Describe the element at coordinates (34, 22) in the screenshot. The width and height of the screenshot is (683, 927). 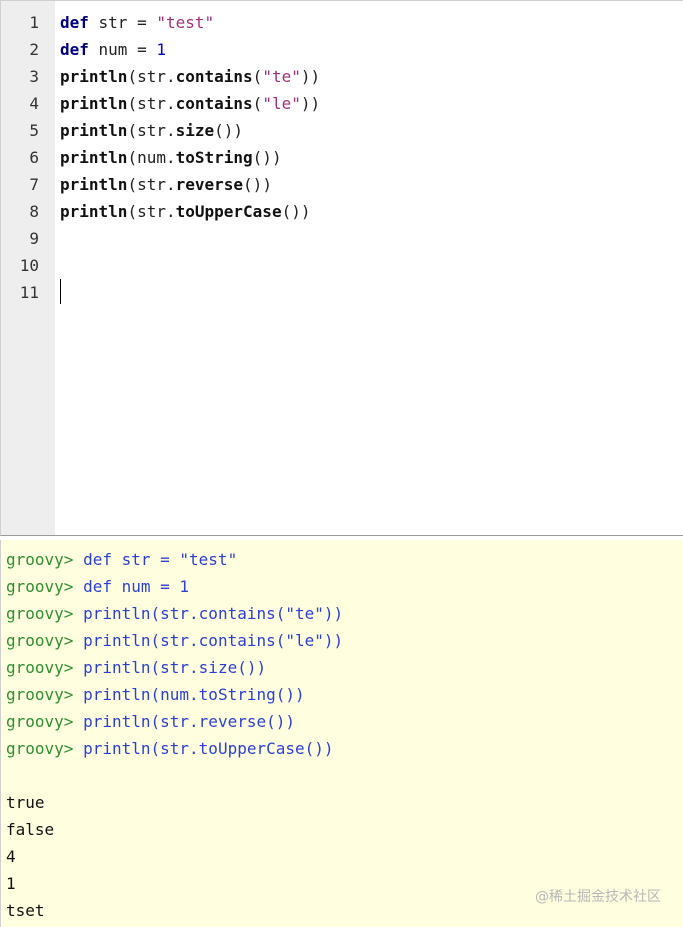
I see `line-number: 1` at that location.